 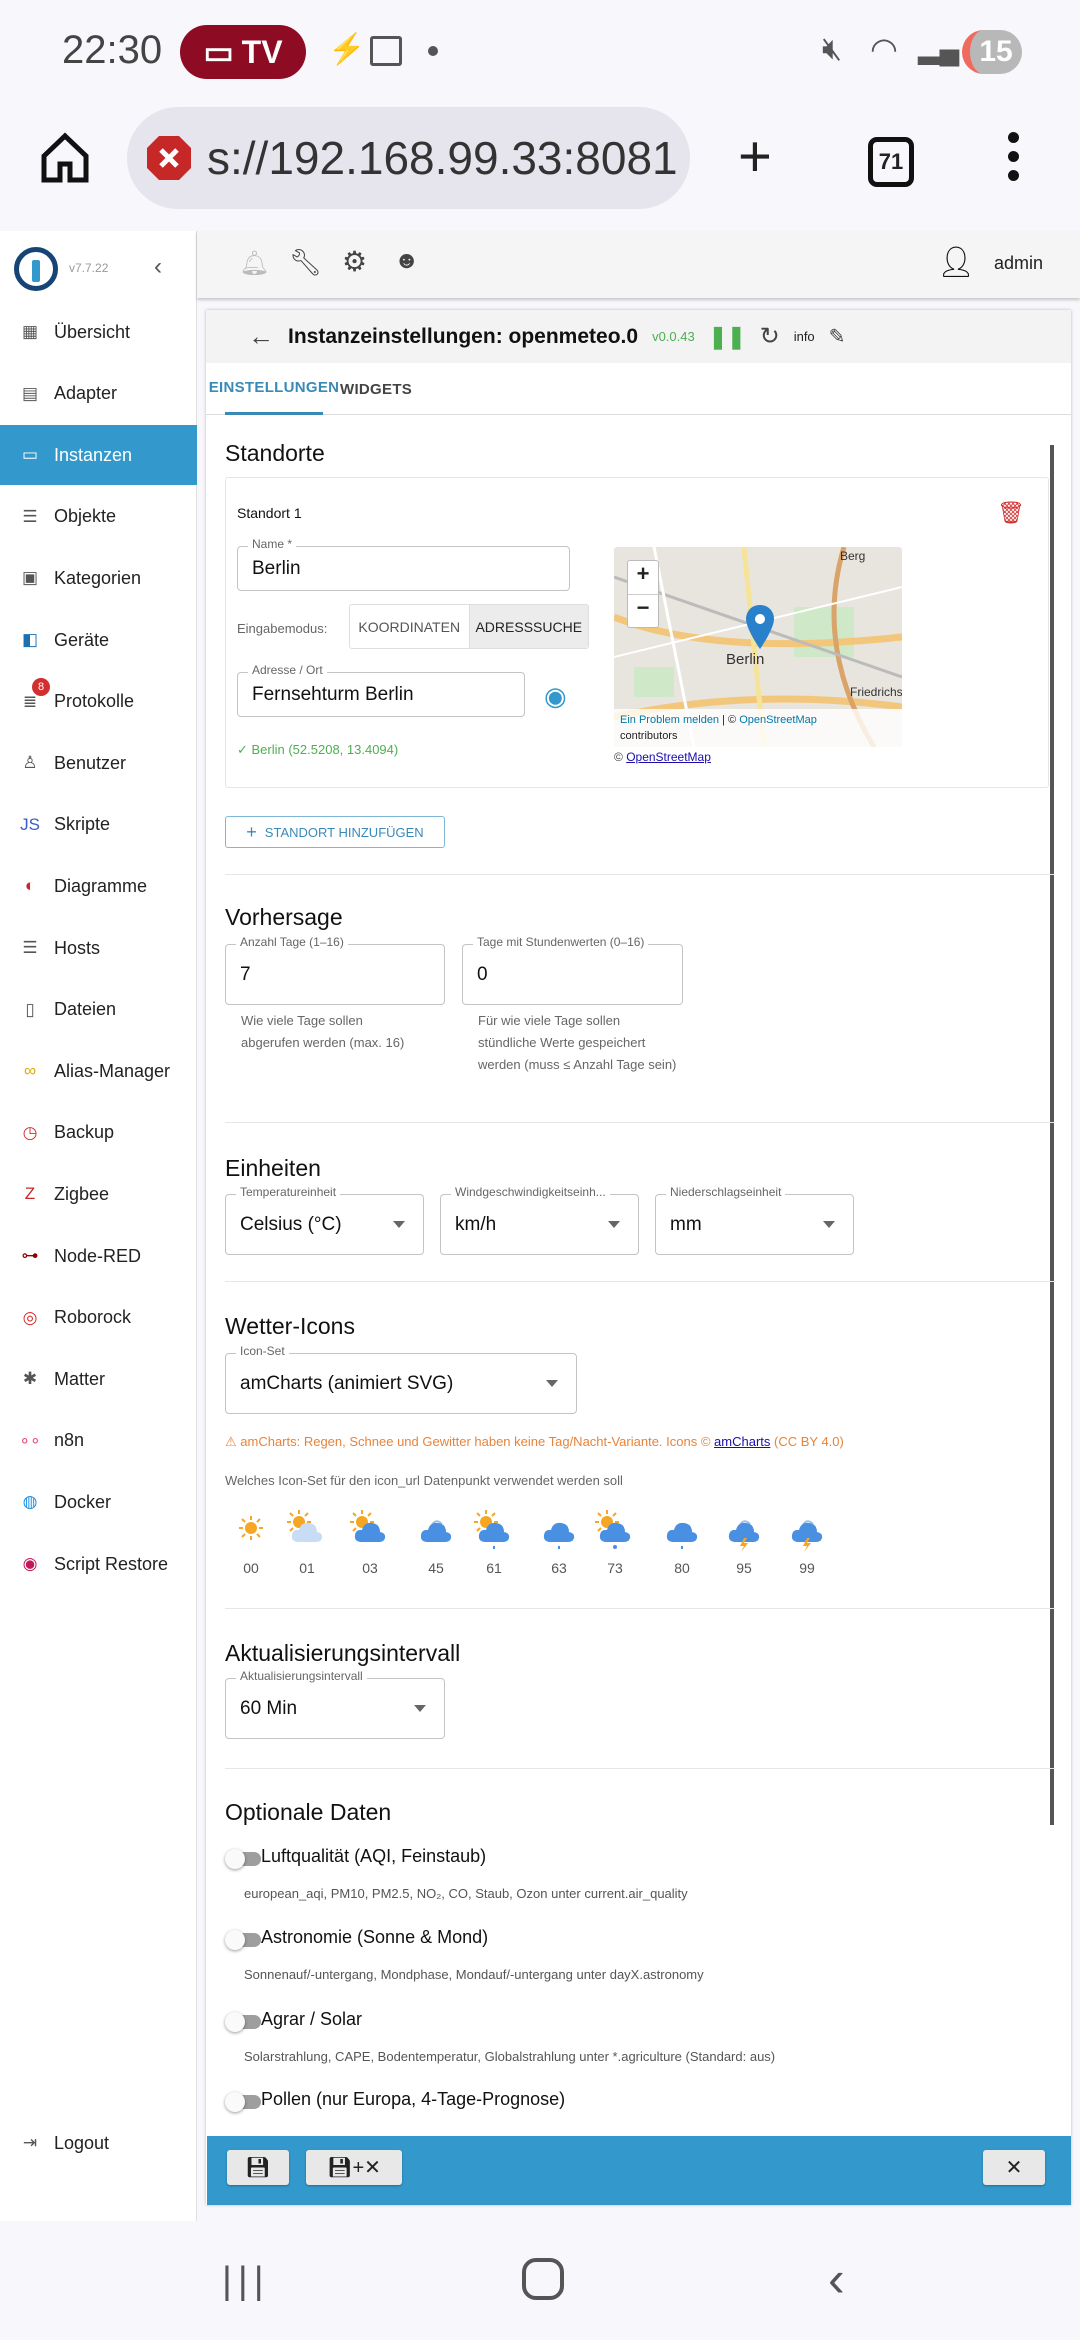 I want to click on zoom-in-button: +, so click(x=643, y=578).